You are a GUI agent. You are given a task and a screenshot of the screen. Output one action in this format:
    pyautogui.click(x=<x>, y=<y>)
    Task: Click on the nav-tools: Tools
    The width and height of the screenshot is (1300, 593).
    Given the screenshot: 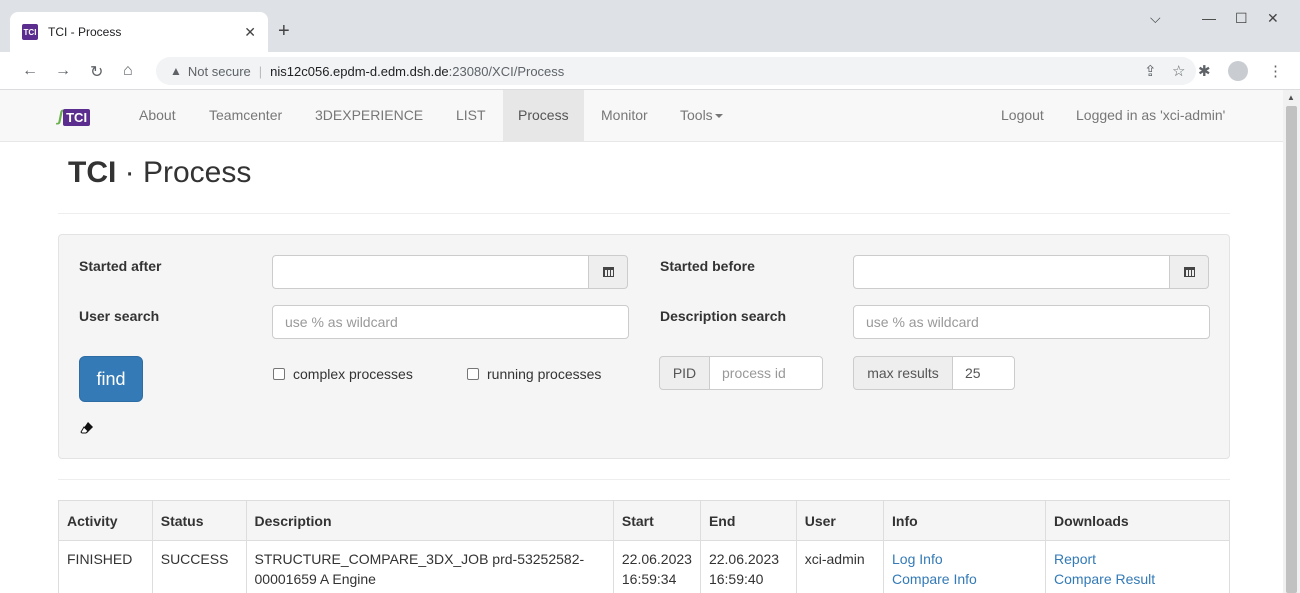 What is the action you would take?
    pyautogui.click(x=701, y=115)
    